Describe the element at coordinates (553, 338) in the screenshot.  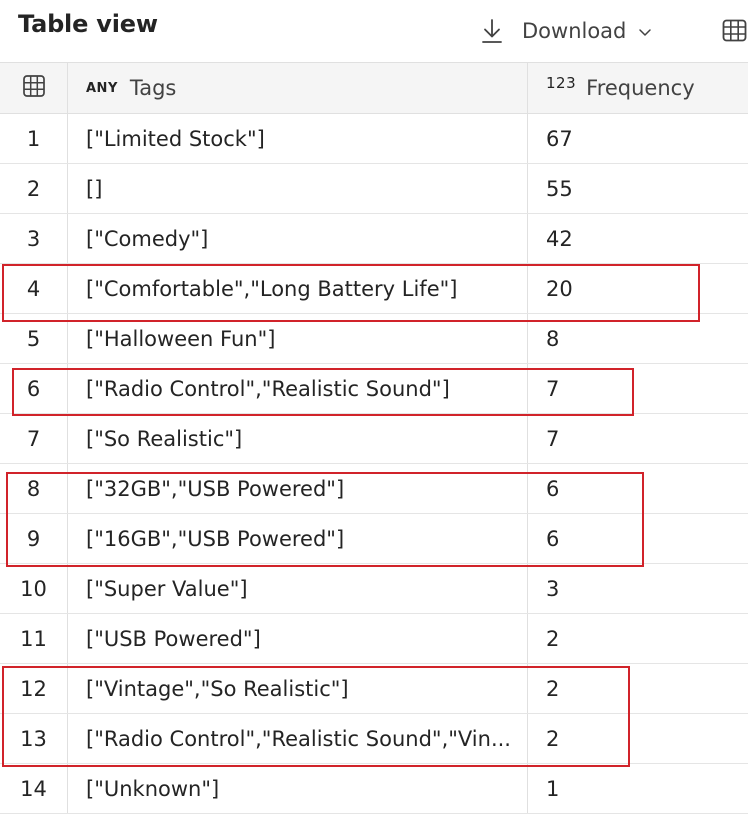
I see `frequency-cell-text: 8` at that location.